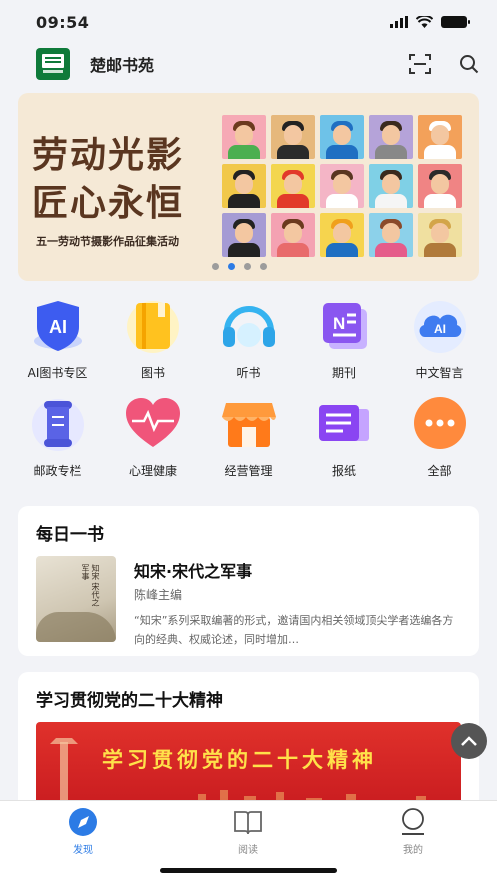  Describe the element at coordinates (76, 599) in the screenshot. I see `book-cover: 知宋 宋代之军事` at that location.